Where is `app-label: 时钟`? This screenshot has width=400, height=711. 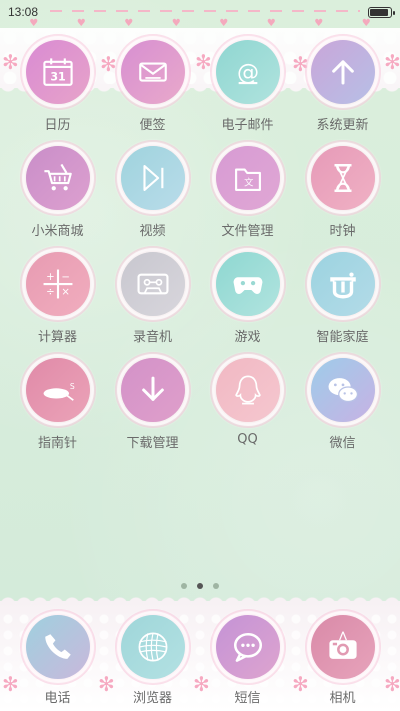 app-label: 时钟 is located at coordinates (342, 231).